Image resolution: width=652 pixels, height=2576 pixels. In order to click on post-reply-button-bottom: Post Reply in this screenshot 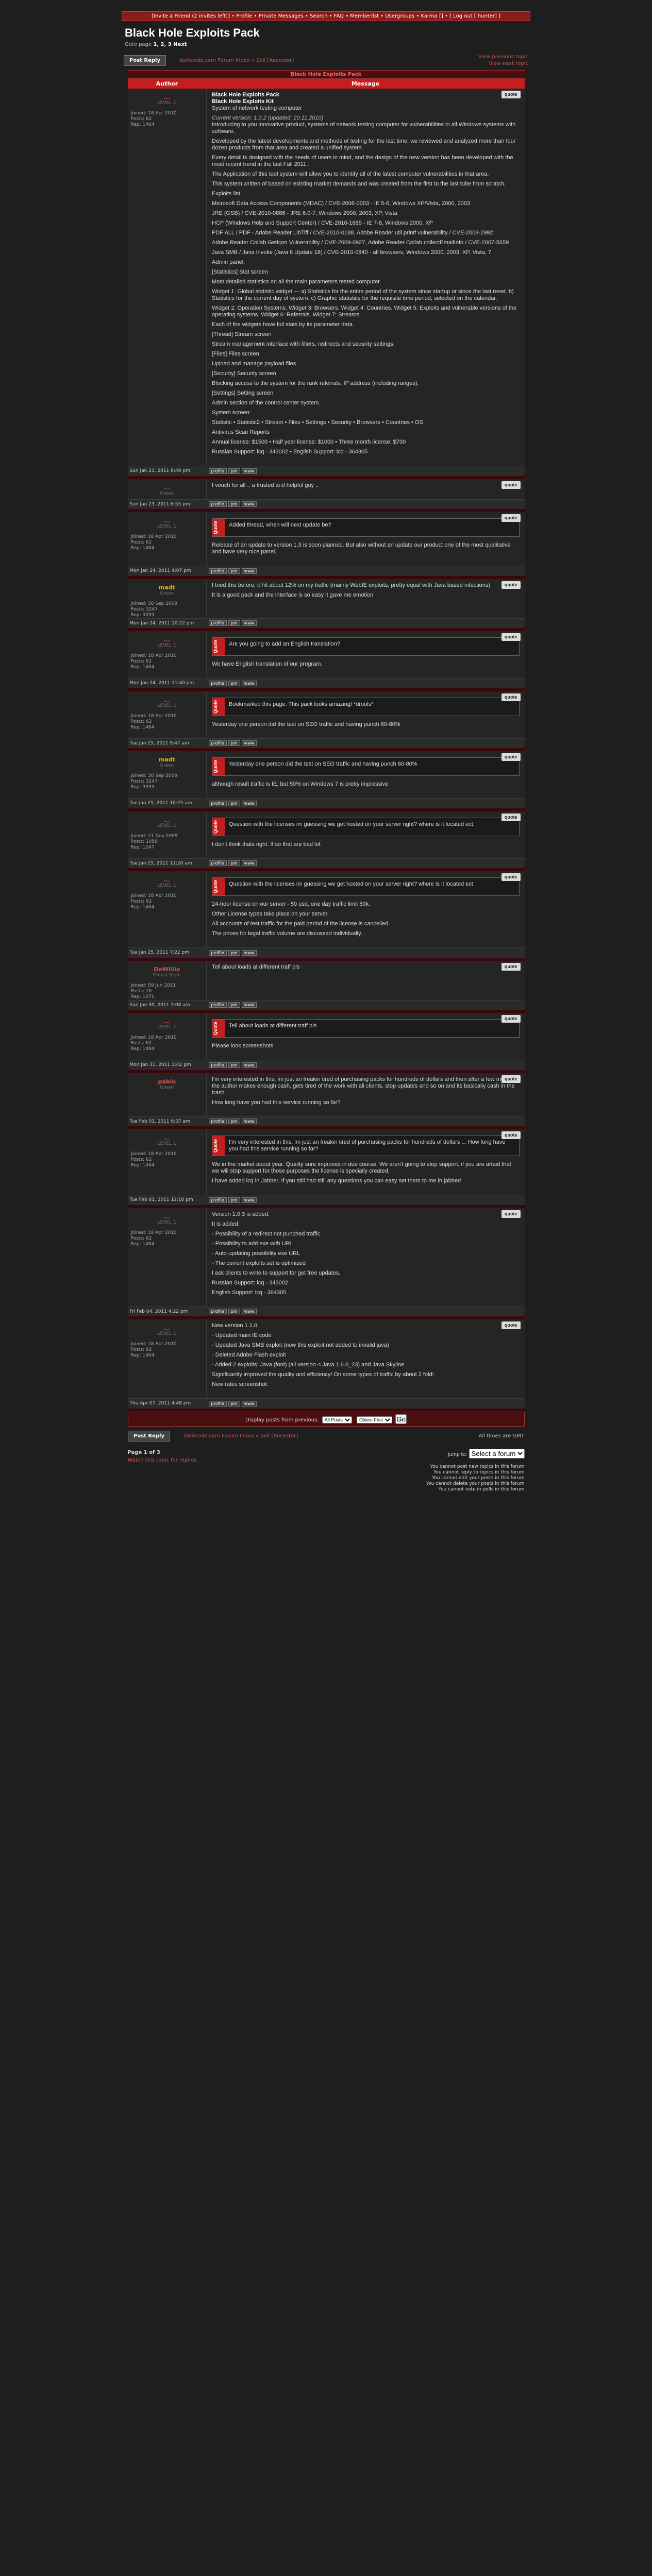, I will do `click(149, 1436)`.